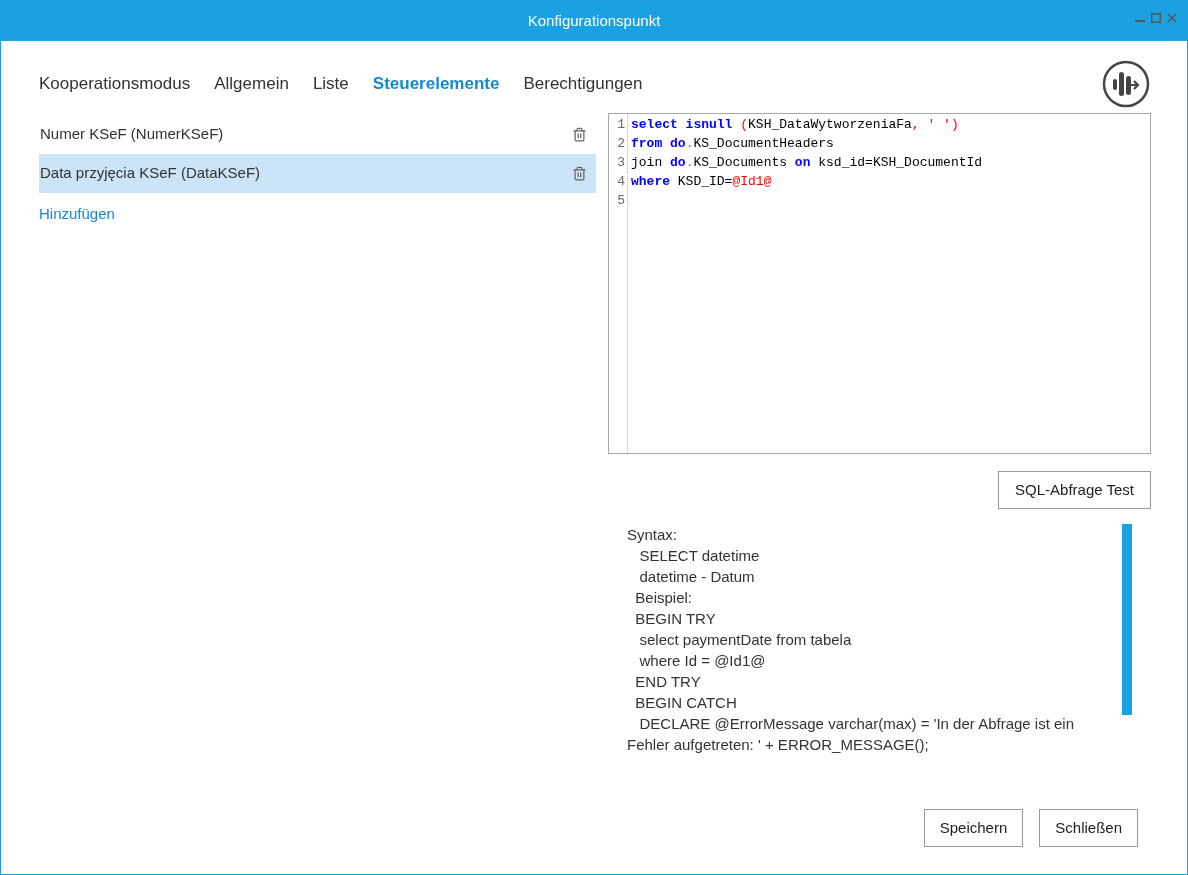 The width and height of the screenshot is (1188, 875). What do you see at coordinates (708, 124) in the screenshot?
I see `code-token: isnull` at bounding box center [708, 124].